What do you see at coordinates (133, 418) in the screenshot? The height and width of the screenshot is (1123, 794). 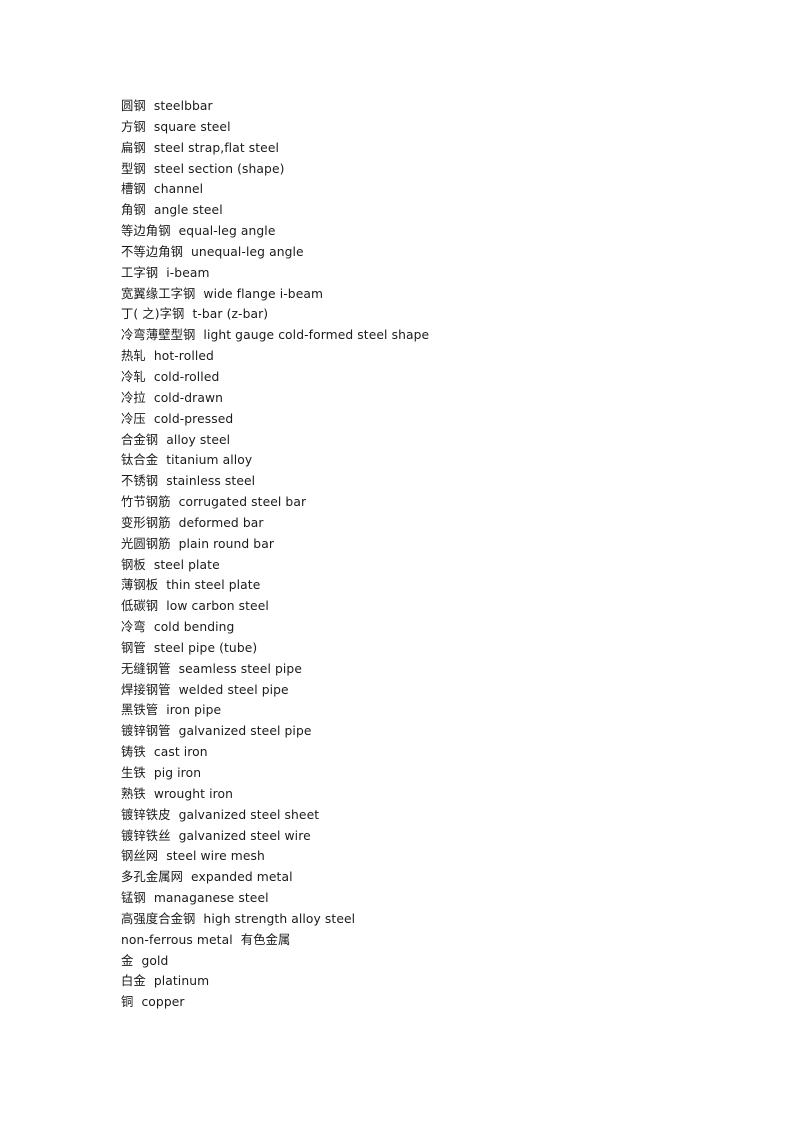 I see `glossary-term: 冷压` at bounding box center [133, 418].